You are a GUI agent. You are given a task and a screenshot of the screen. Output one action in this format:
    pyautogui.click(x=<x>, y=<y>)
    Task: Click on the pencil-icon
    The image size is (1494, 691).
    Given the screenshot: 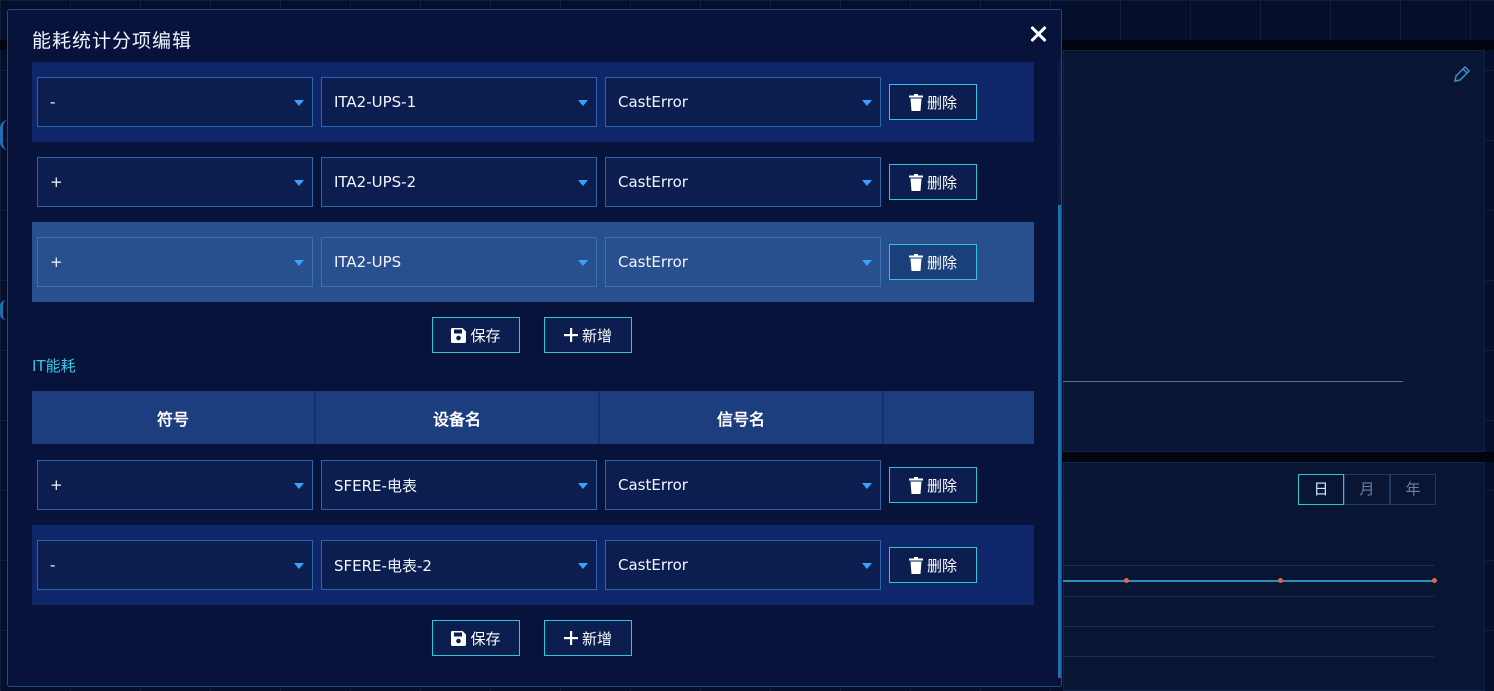 What is the action you would take?
    pyautogui.click(x=1462, y=74)
    